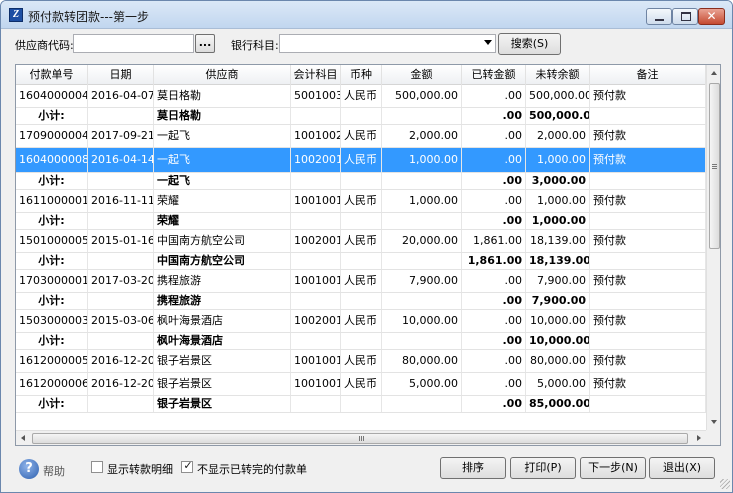 This screenshot has height=493, width=733. Describe the element at coordinates (422, 281) in the screenshot. I see `cell-amount: 7,900.00` at that location.